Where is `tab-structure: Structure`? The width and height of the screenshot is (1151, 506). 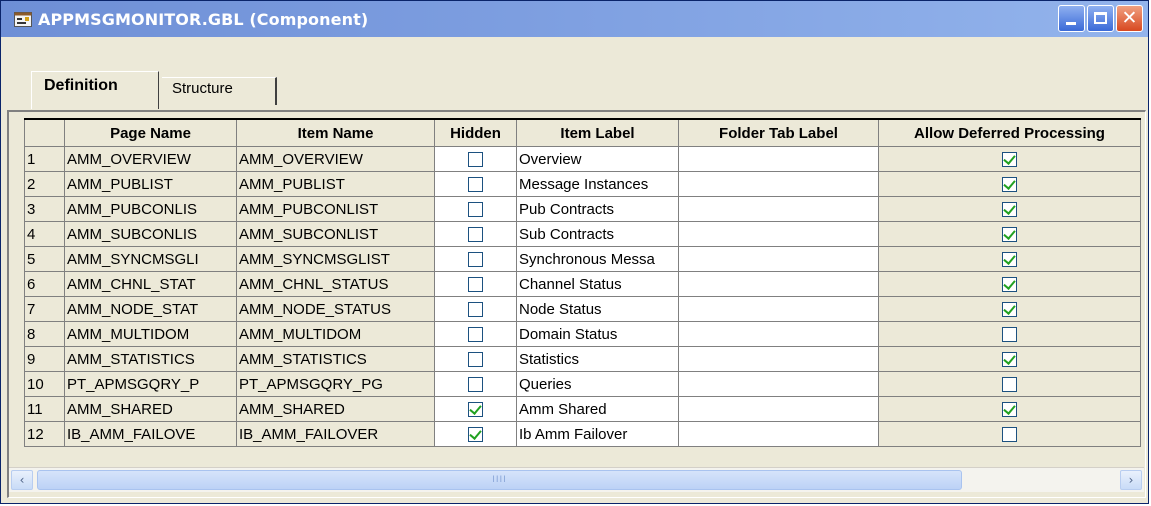 tab-structure: Structure is located at coordinates (219, 91).